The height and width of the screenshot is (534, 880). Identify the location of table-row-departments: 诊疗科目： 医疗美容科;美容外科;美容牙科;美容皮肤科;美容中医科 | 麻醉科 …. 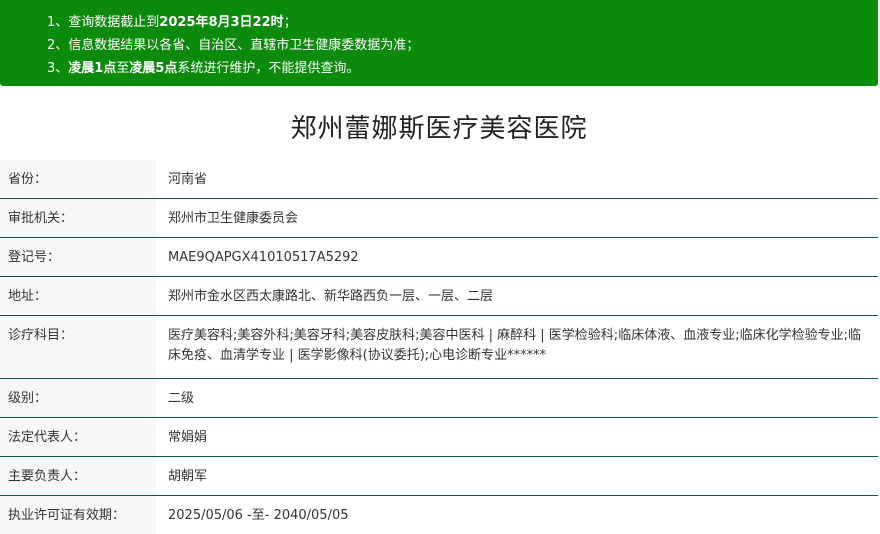
(439, 347).